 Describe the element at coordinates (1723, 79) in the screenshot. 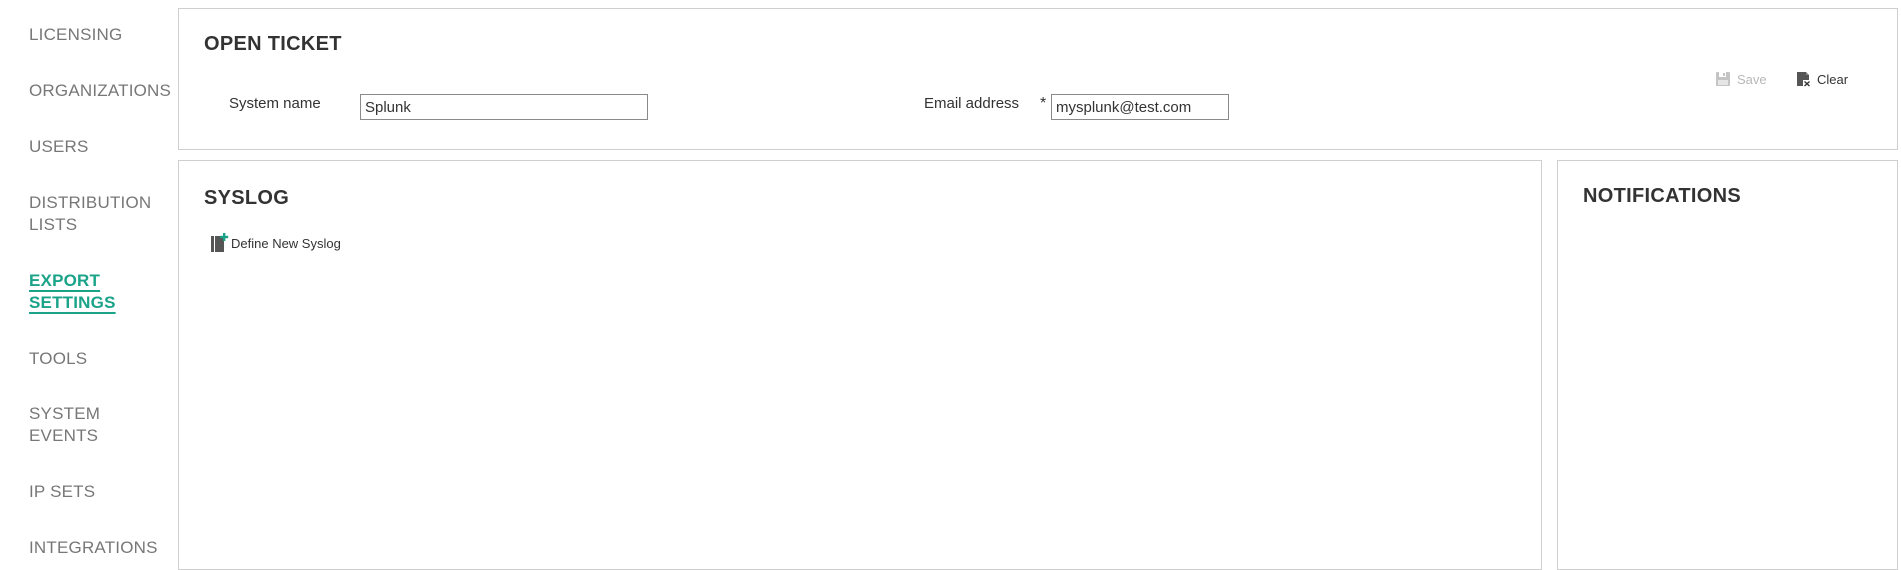

I see `save-icon` at that location.